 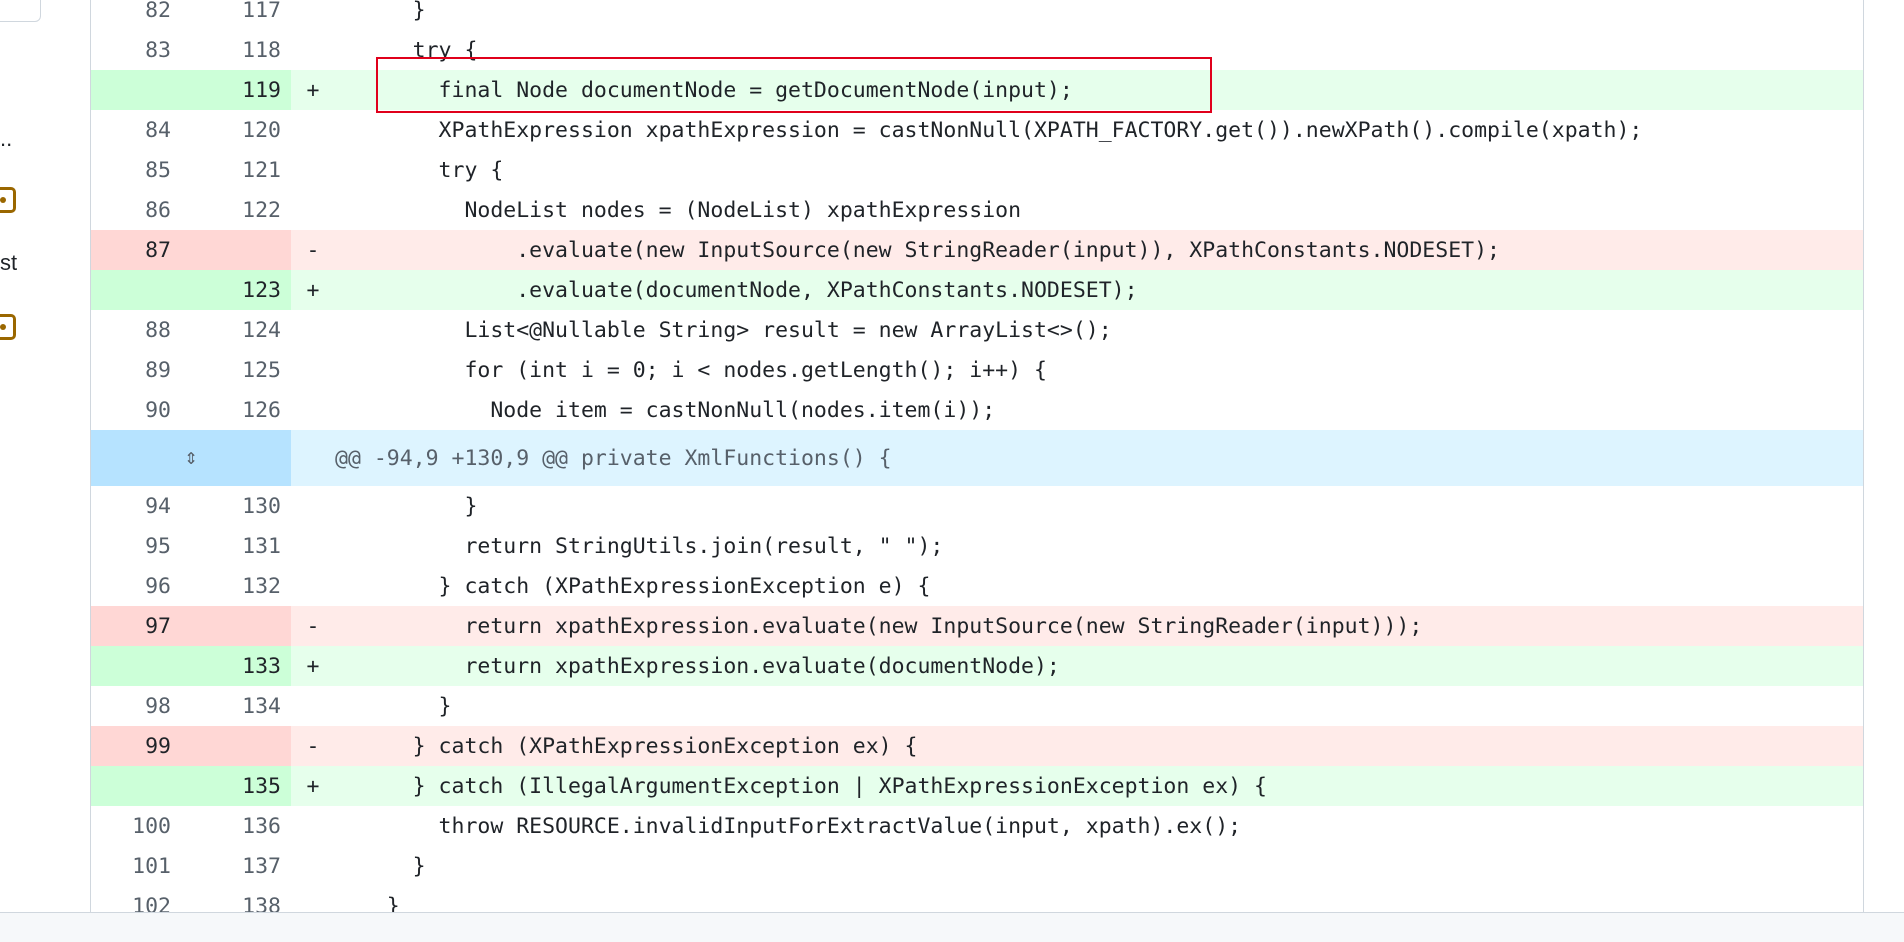 What do you see at coordinates (6, 138) in the screenshot?
I see `panel-text-truncated: ..` at bounding box center [6, 138].